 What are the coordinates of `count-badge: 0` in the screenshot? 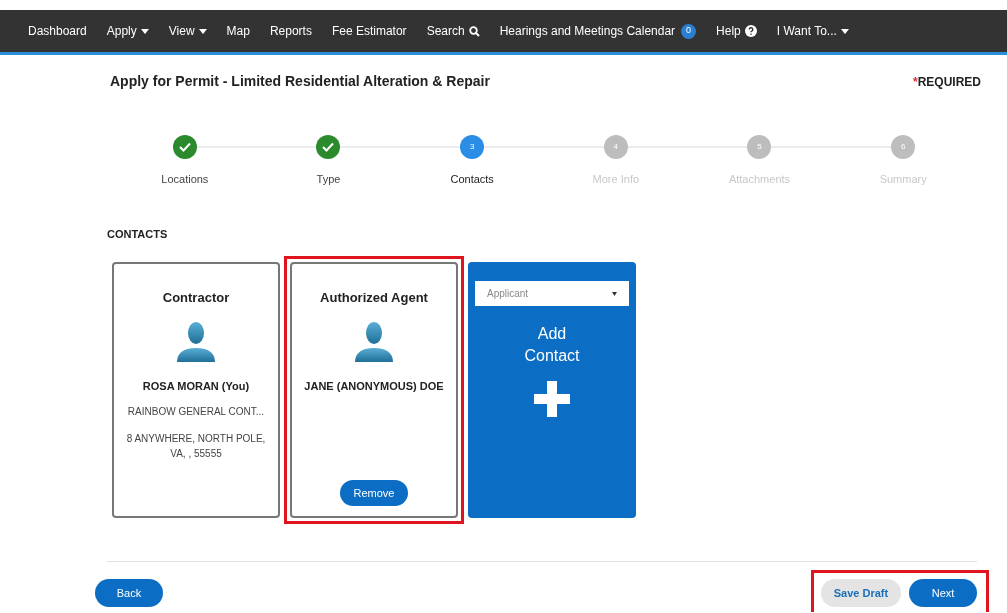 It's located at (689, 31).